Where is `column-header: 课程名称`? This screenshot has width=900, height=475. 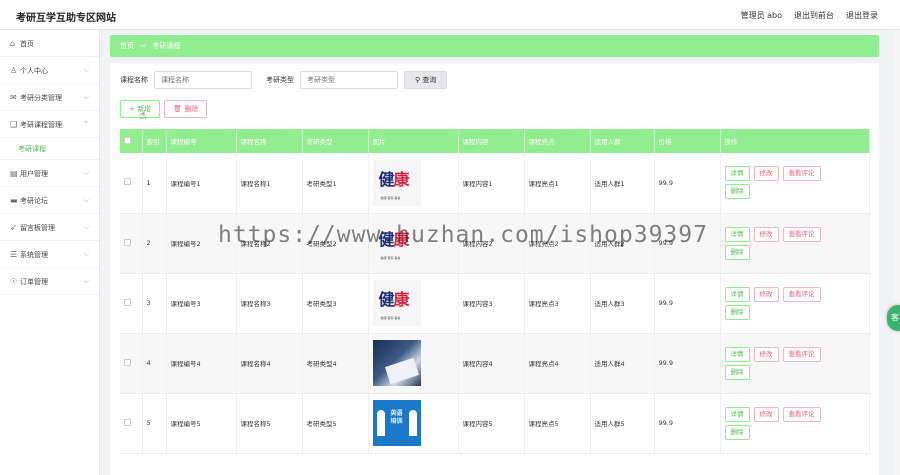
column-header: 课程名称 is located at coordinates (269, 141).